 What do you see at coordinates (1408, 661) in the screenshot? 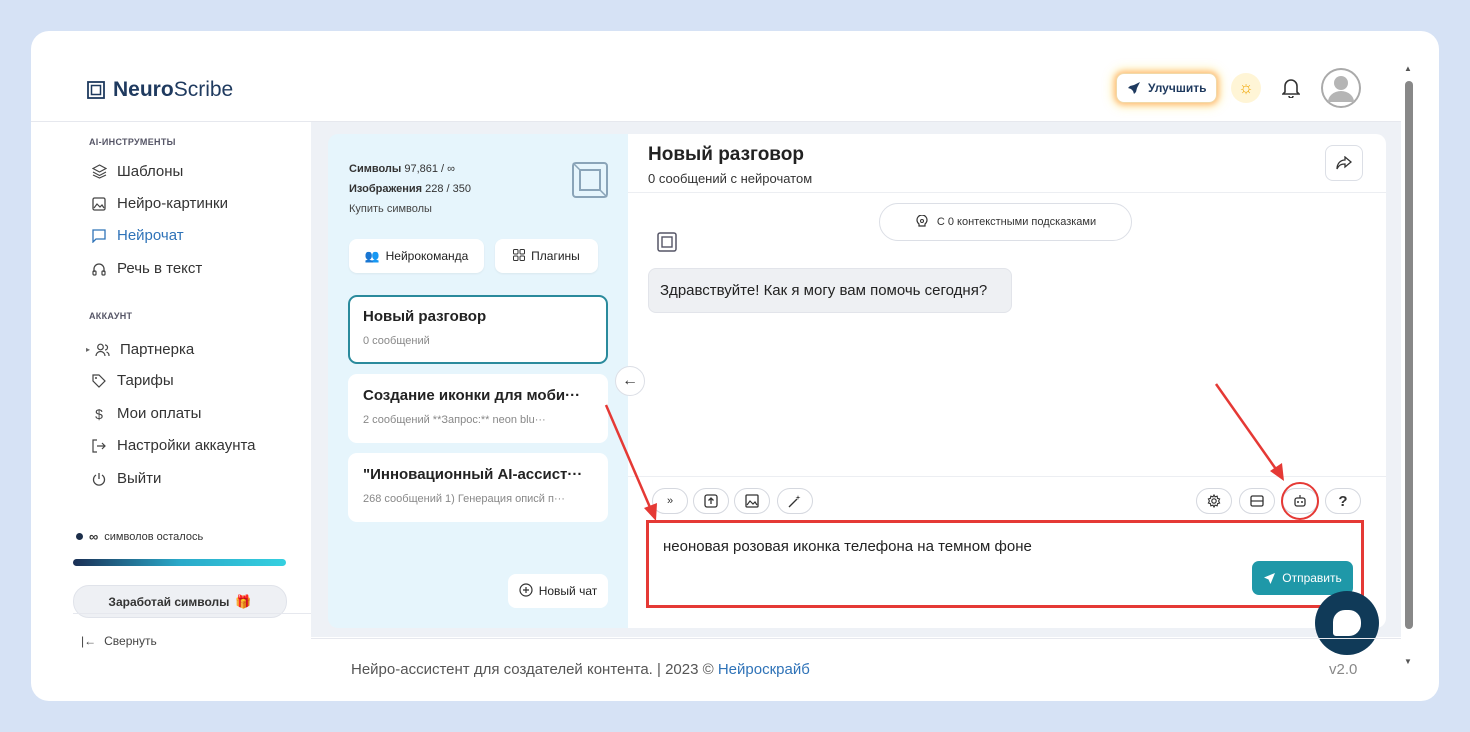
I see `scroll-down-icon: ▼` at bounding box center [1408, 661].